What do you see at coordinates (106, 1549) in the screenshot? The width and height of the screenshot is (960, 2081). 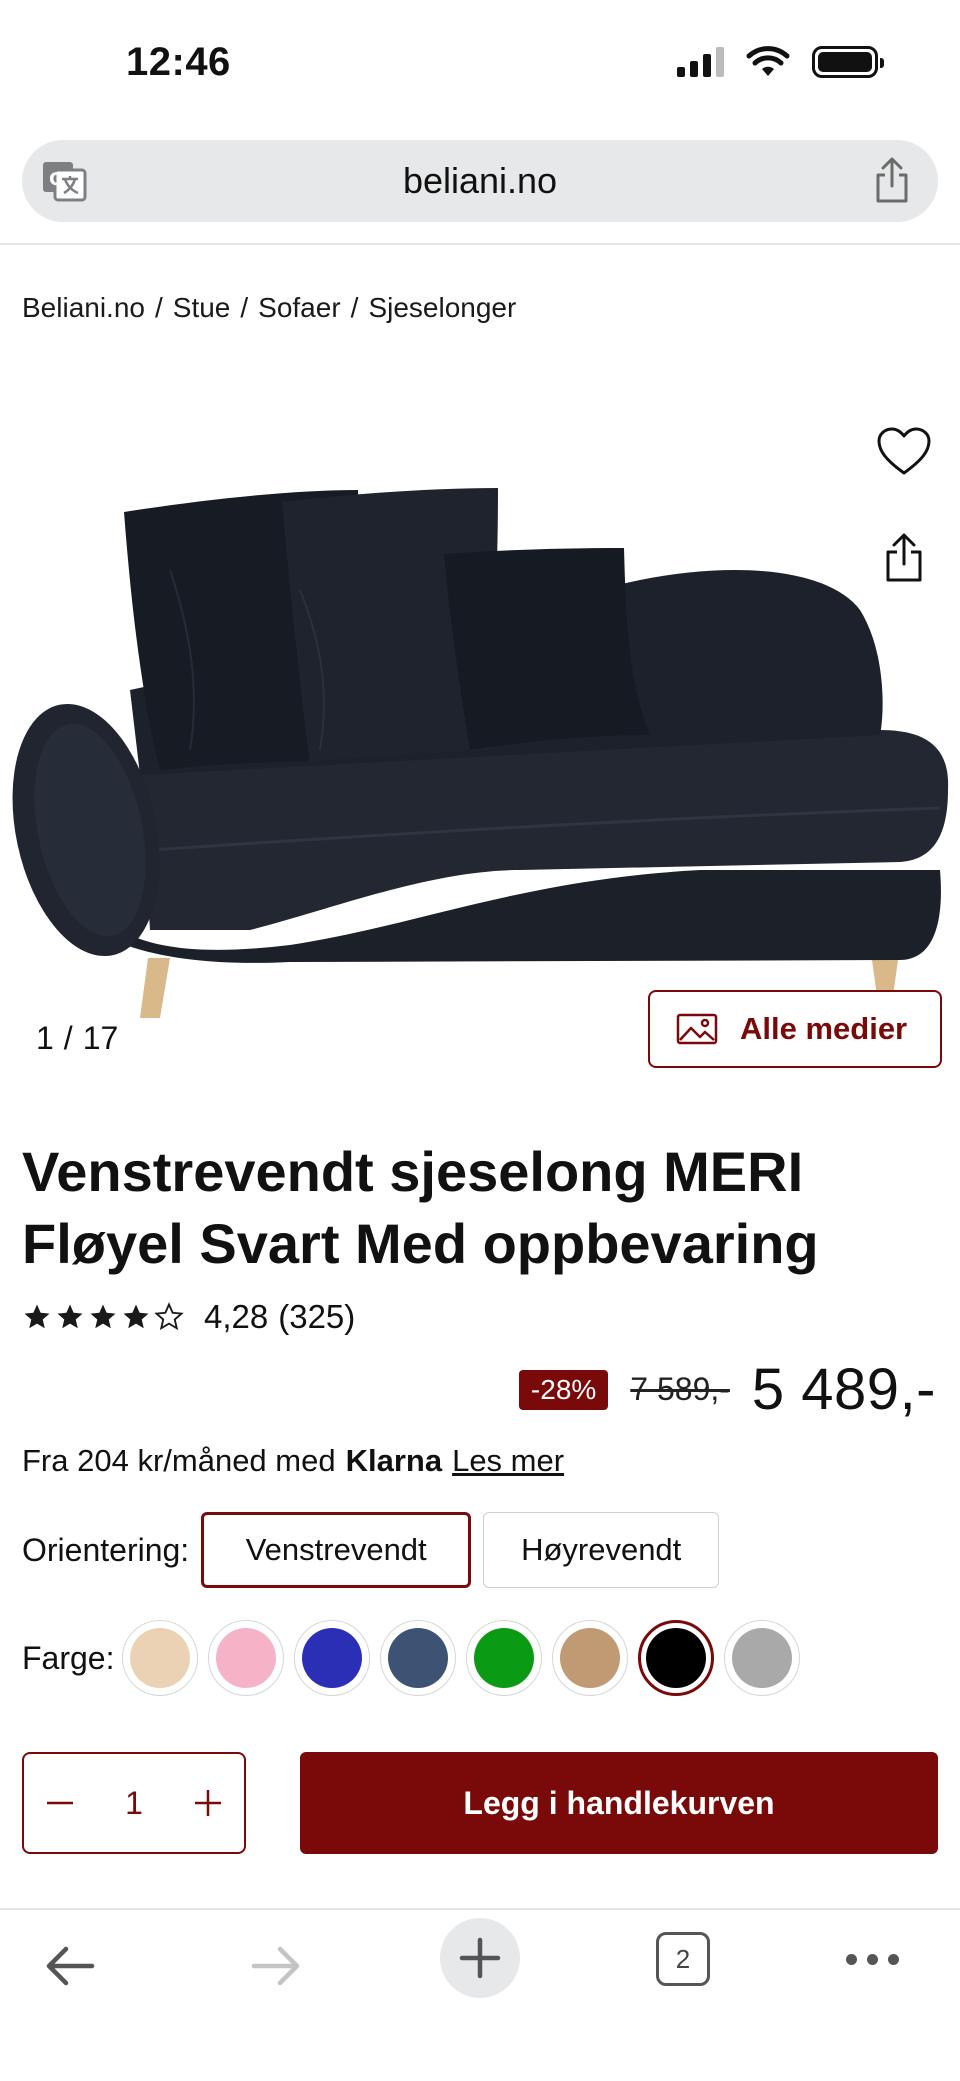 I see `orientation-label: Orientering:` at bounding box center [106, 1549].